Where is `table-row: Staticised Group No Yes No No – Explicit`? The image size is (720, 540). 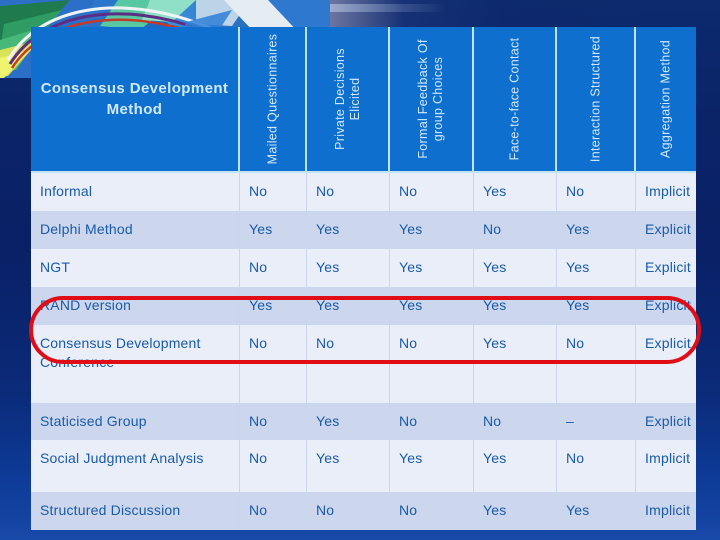
table-row: Staticised Group No Yes No No – Explicit is located at coordinates (363, 421).